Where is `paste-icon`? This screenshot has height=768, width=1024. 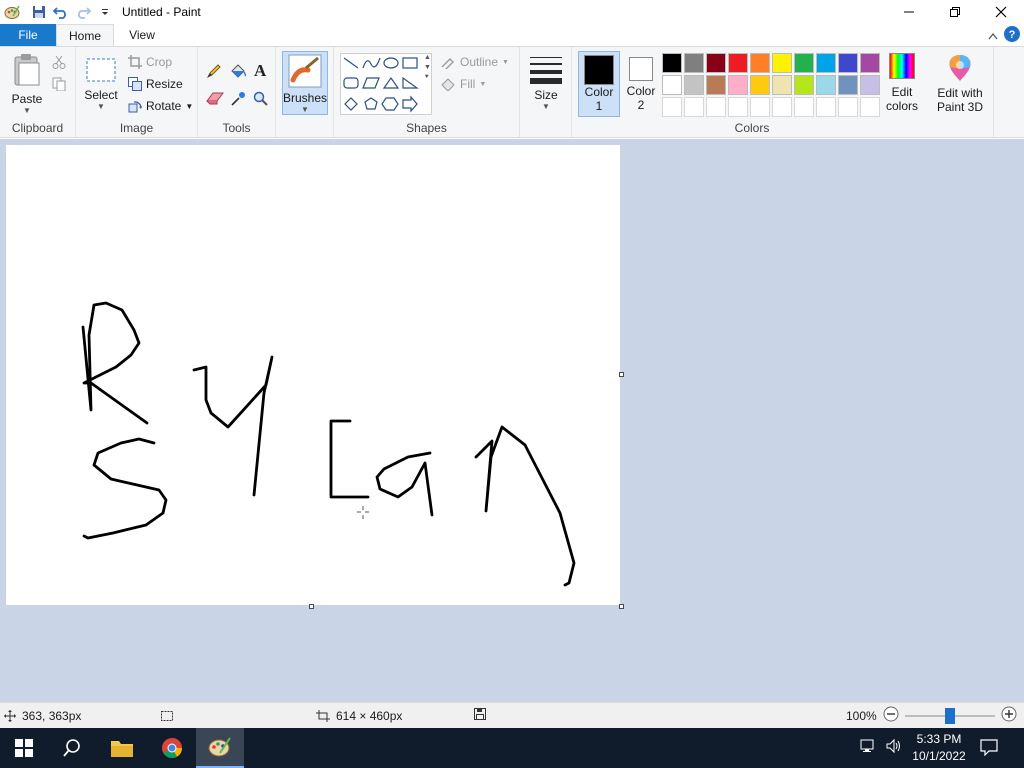
paste-icon is located at coordinates (27, 70).